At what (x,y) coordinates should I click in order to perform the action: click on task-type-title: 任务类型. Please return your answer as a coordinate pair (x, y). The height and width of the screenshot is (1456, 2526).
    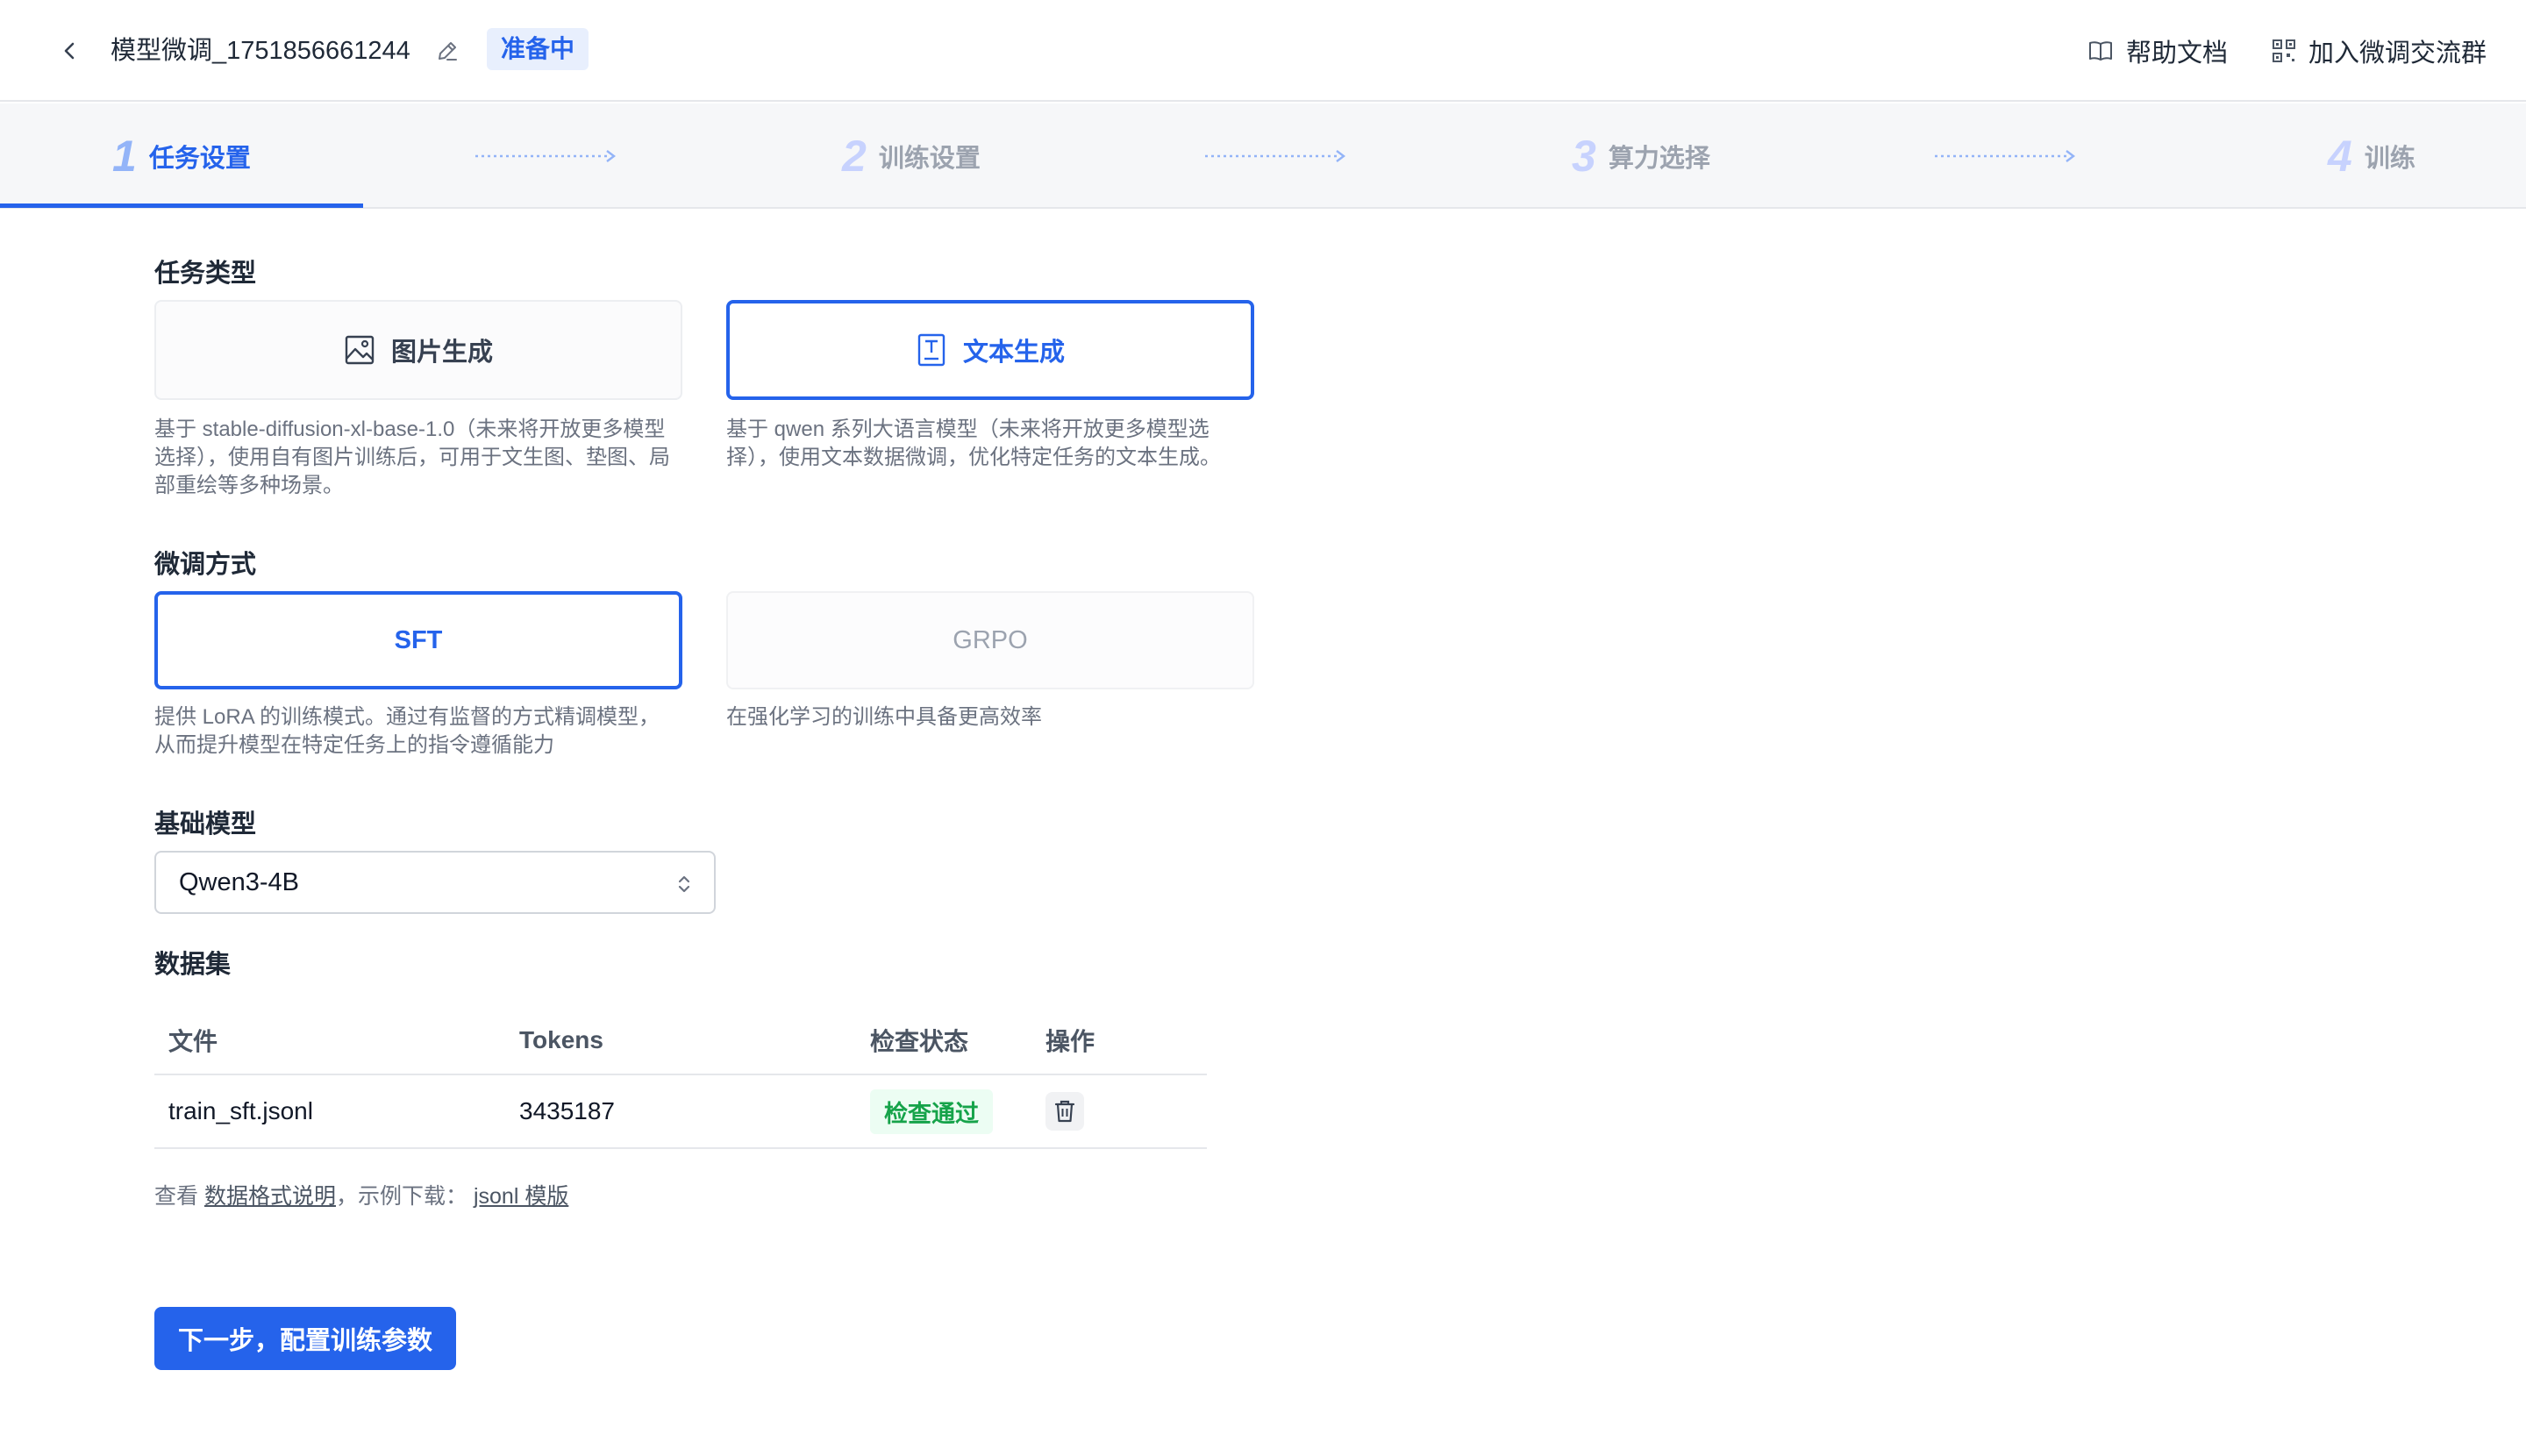
    Looking at the image, I should click on (205, 274).